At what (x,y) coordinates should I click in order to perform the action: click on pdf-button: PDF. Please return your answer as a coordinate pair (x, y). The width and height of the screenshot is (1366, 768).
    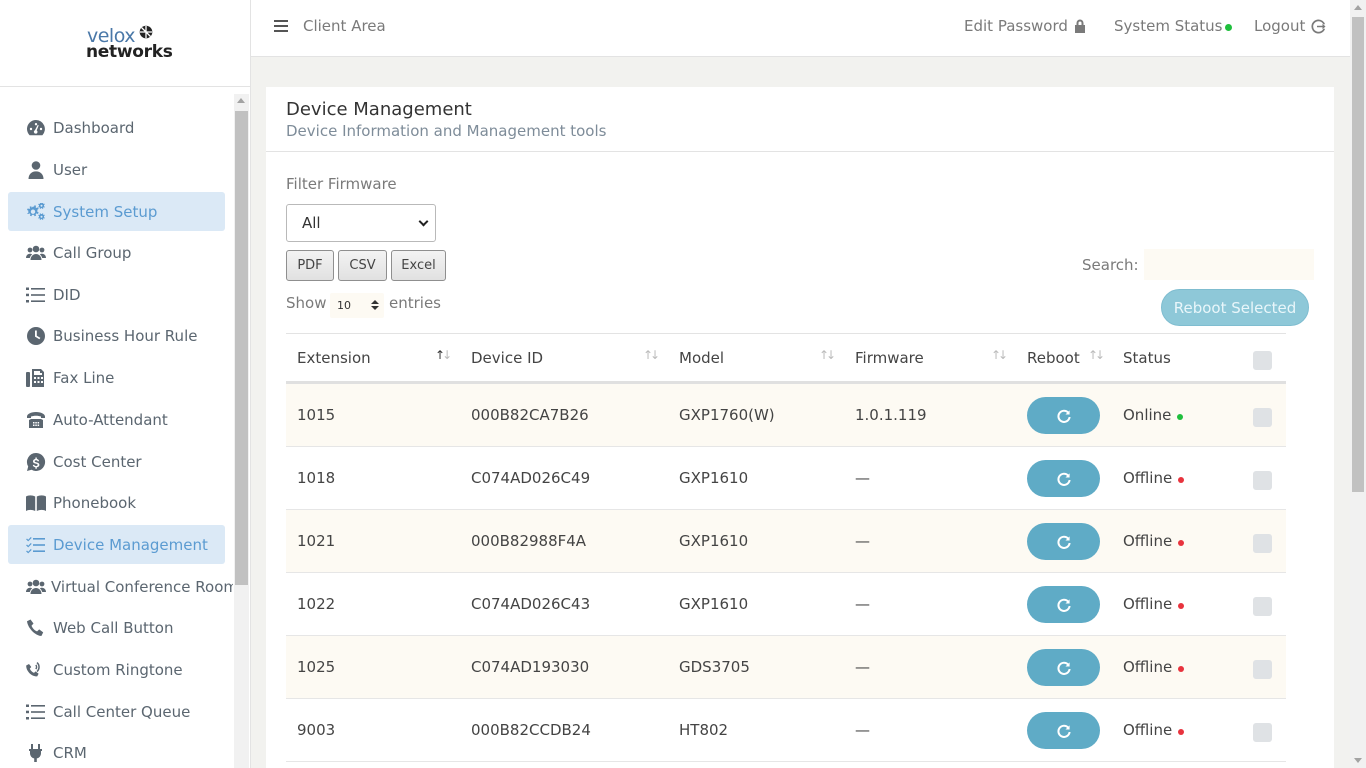
    Looking at the image, I should click on (310, 265).